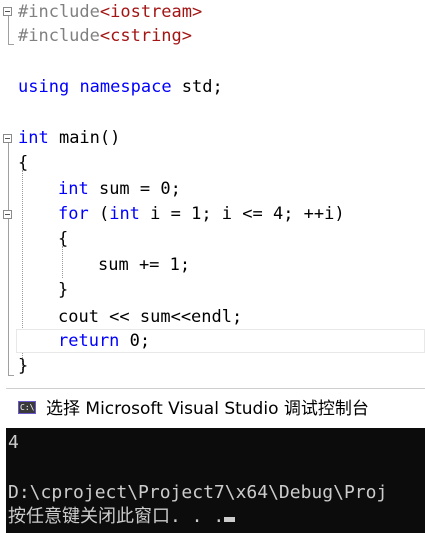 The width and height of the screenshot is (425, 533). I want to click on console-output: 4, so click(13, 442).